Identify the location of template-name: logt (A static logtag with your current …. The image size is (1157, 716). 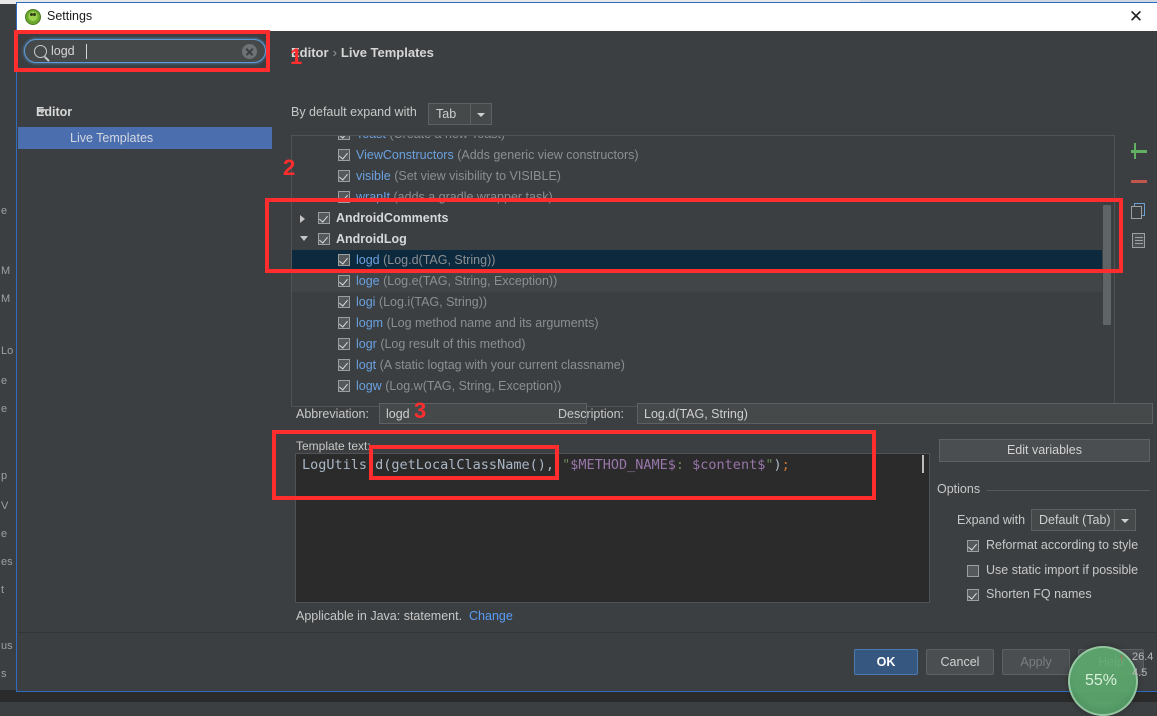
(490, 365).